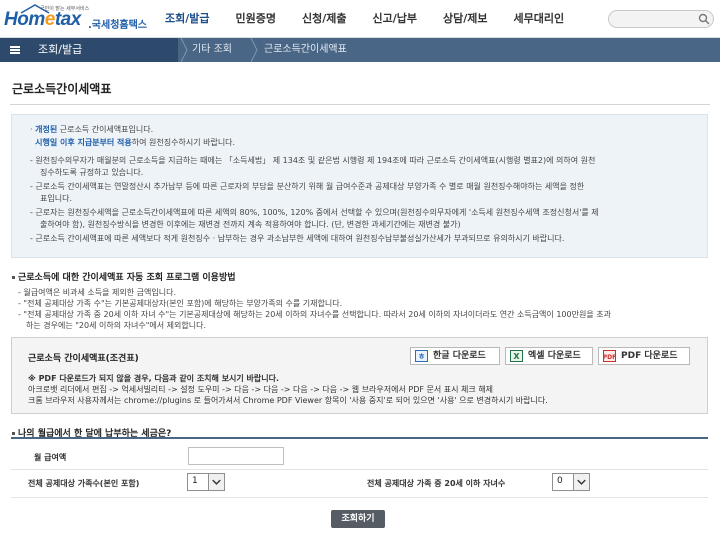  What do you see at coordinates (116, 325) in the screenshot?
I see `auto-calc-line: 하는 경우에는 "20세 이하의 자녀수"에서 제외합니다.` at bounding box center [116, 325].